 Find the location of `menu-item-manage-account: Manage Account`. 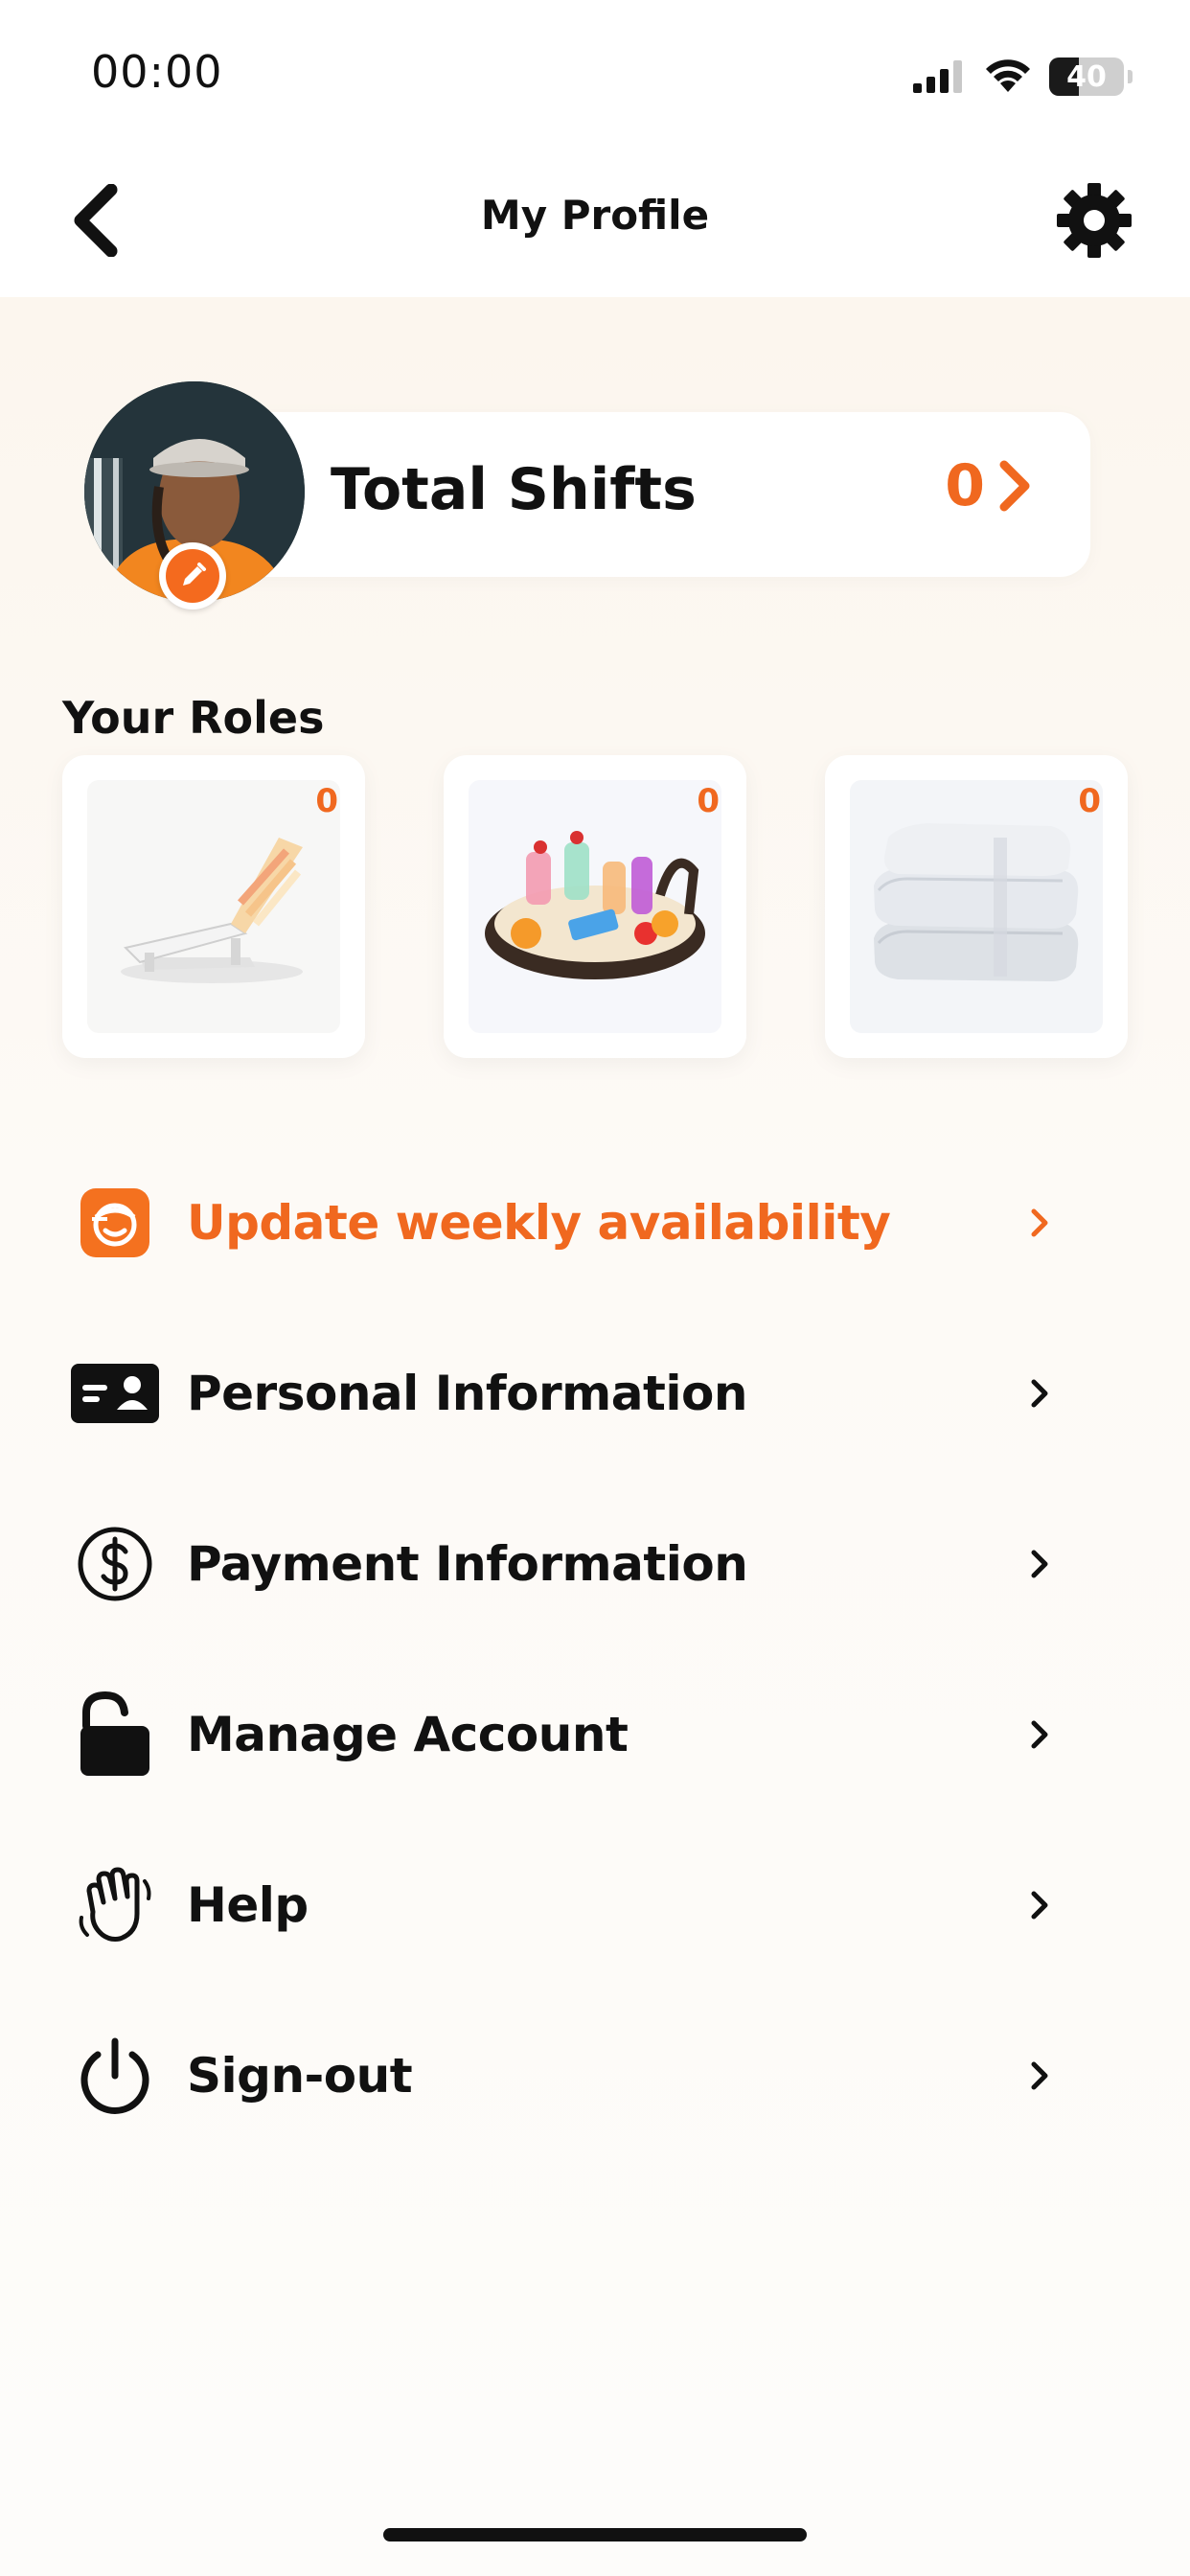

menu-item-manage-account: Manage Account is located at coordinates (565, 1734).